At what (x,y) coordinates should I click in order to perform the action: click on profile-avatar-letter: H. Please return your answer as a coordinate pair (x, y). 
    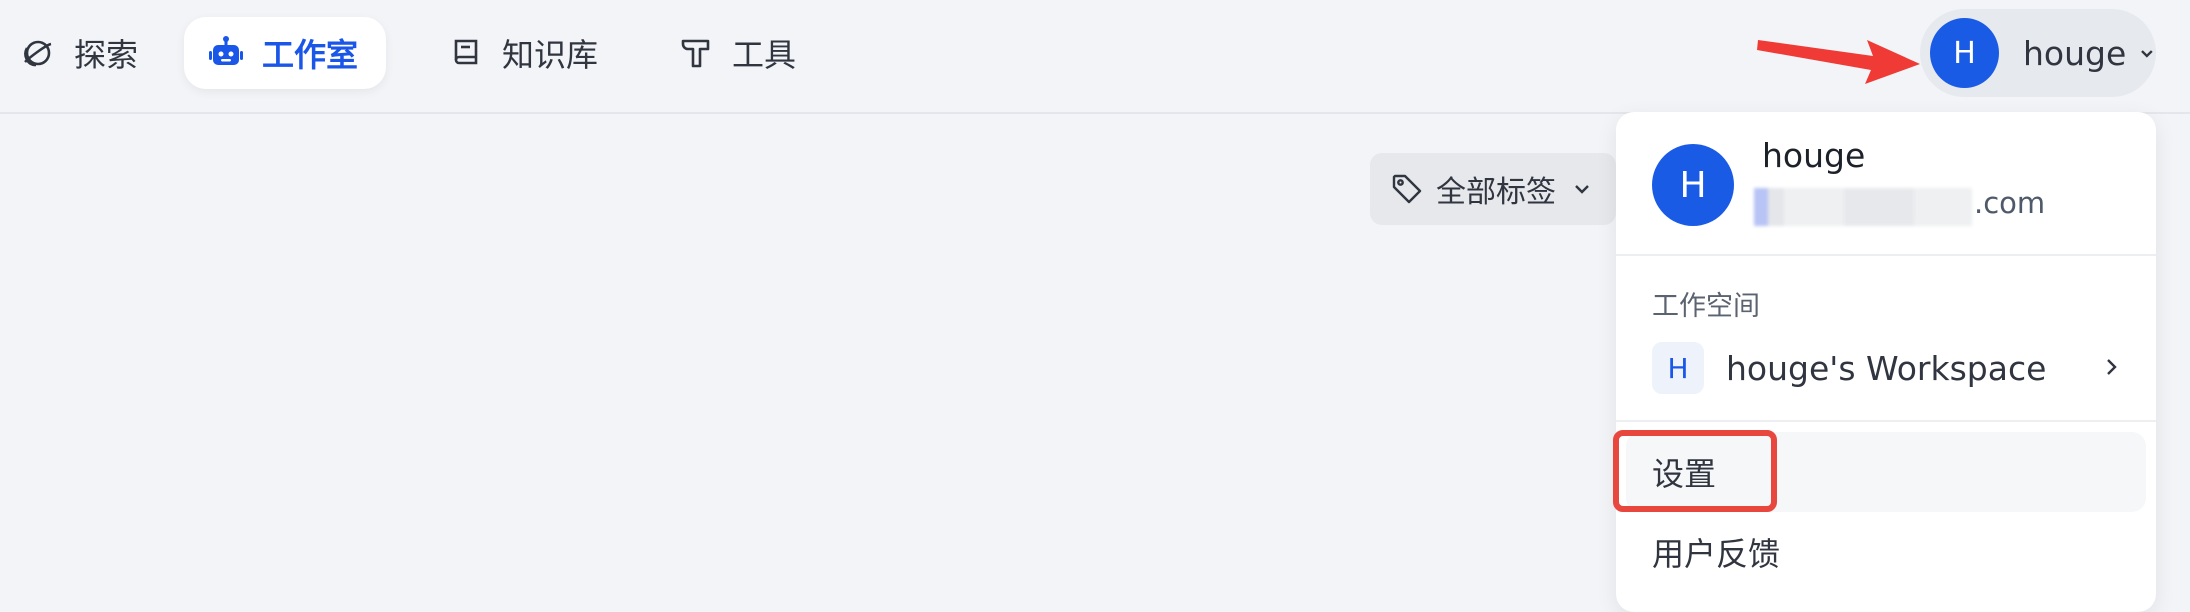
    Looking at the image, I should click on (1693, 185).